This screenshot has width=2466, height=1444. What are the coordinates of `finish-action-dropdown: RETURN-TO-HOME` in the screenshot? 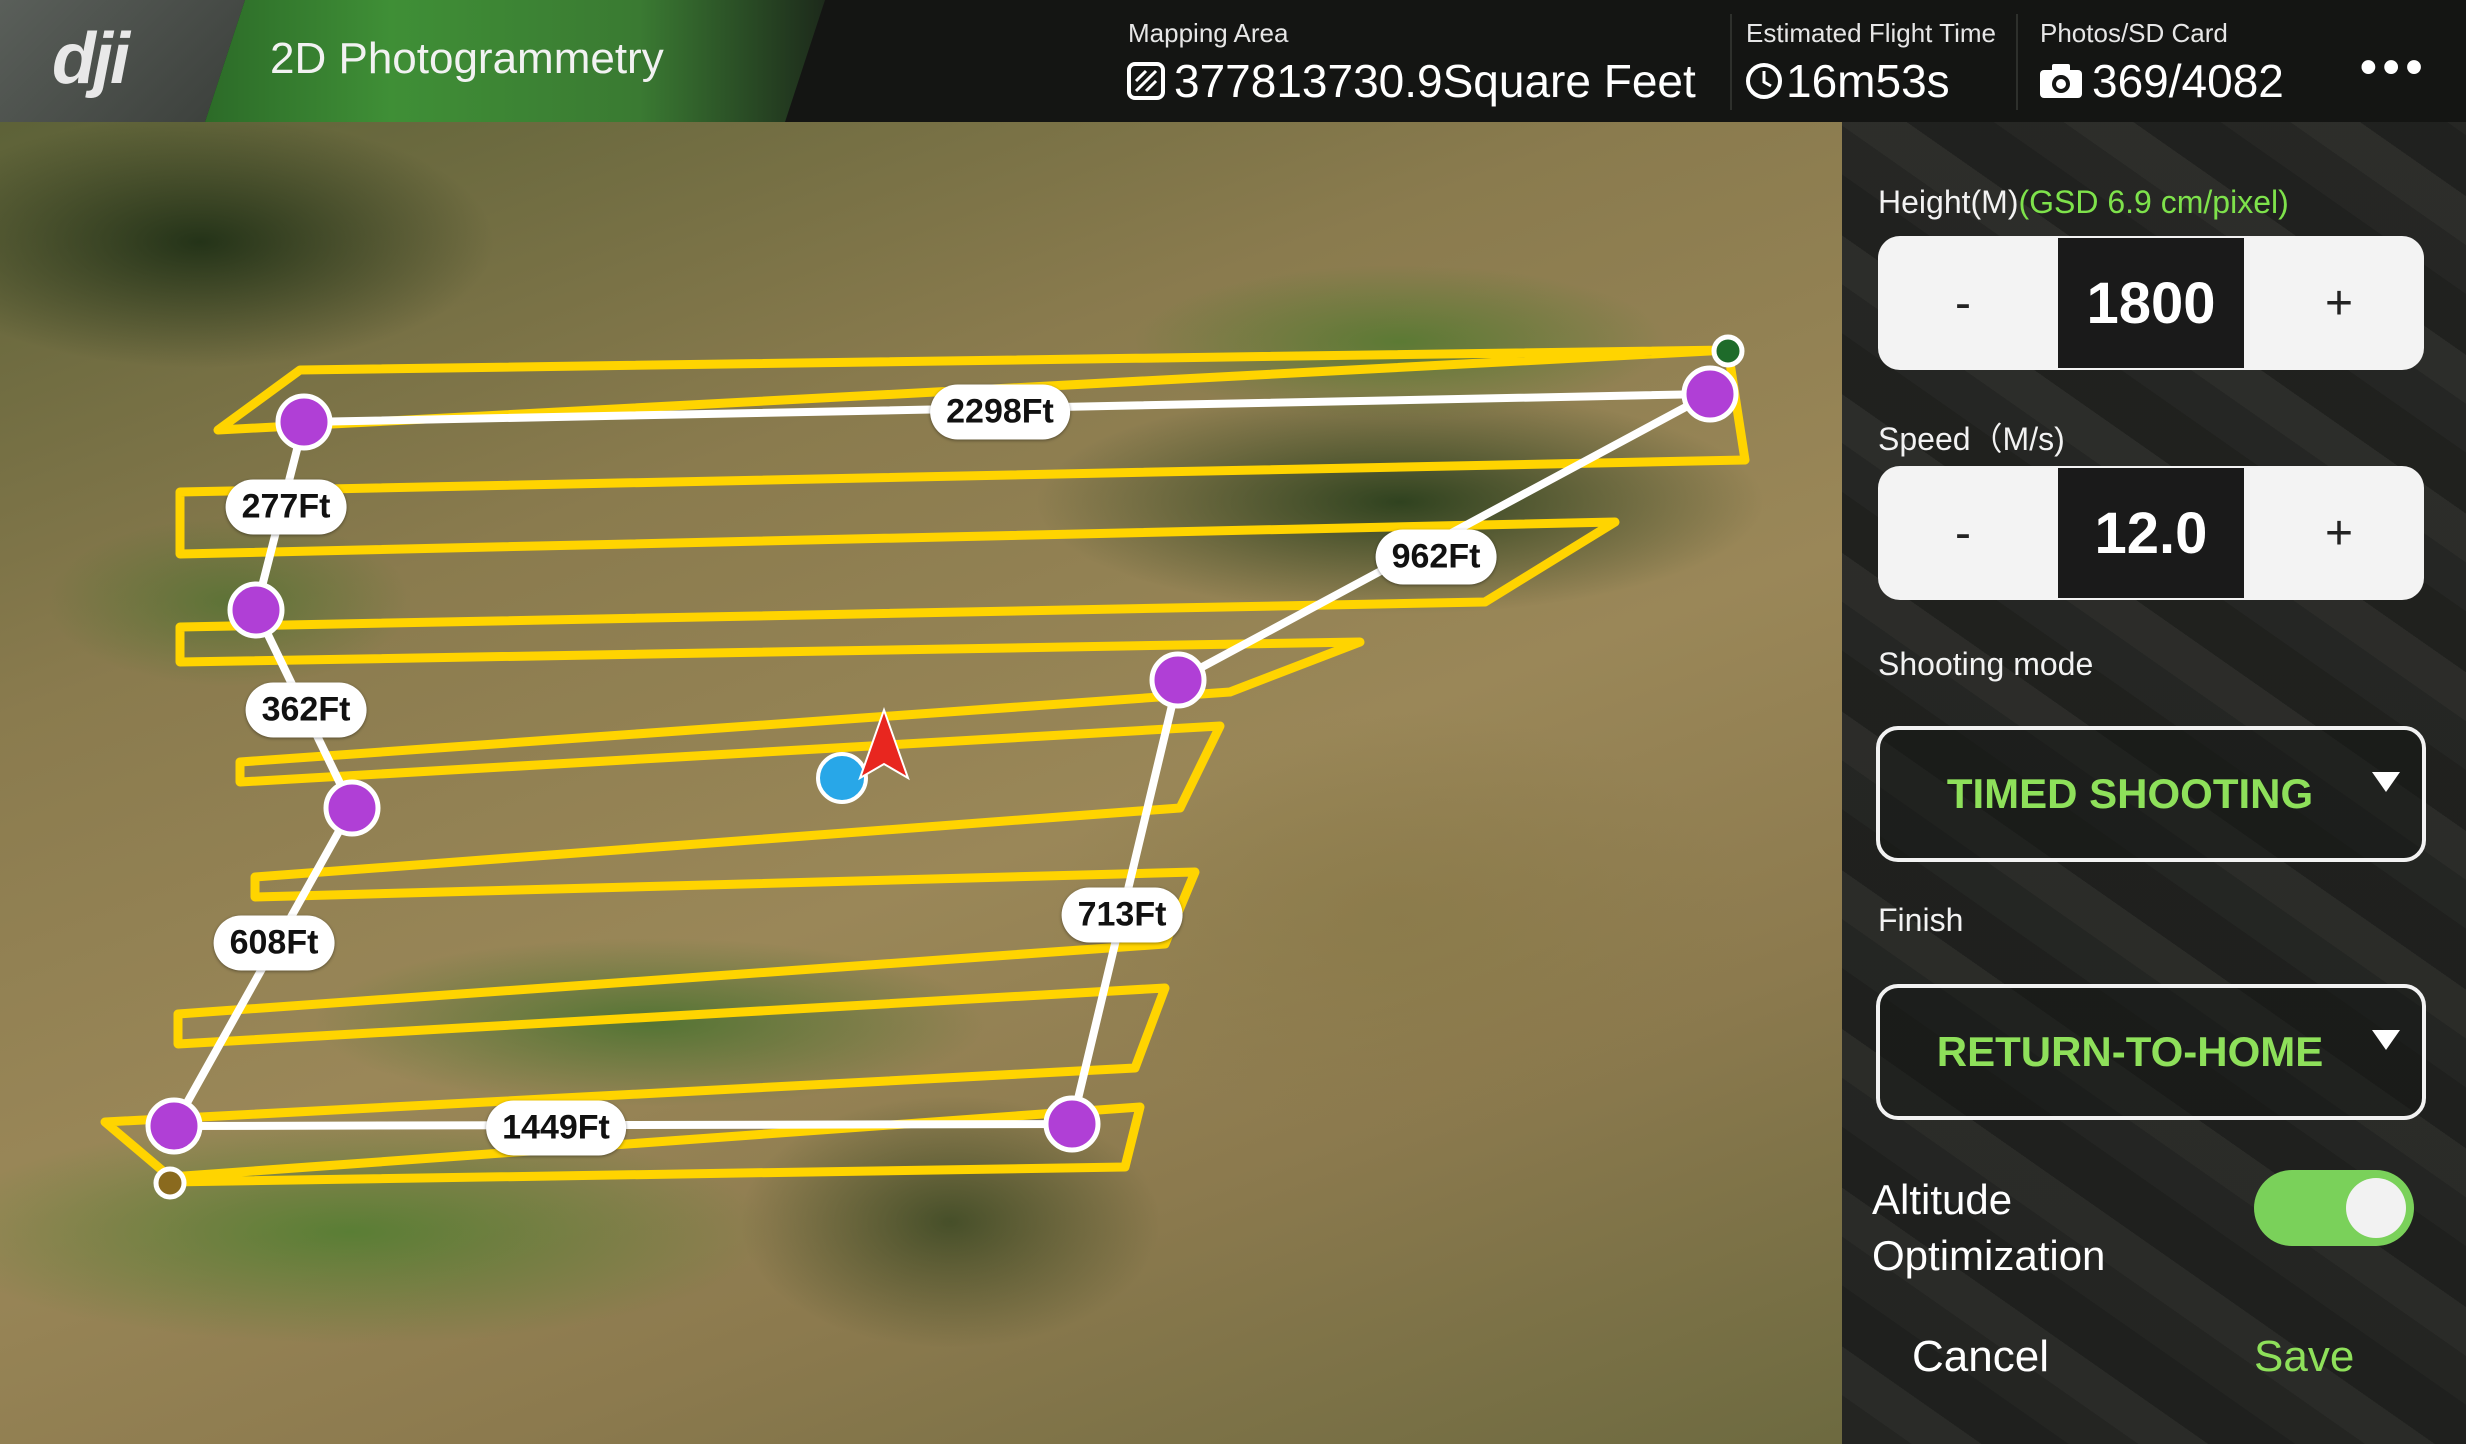 It's located at (2151, 1052).